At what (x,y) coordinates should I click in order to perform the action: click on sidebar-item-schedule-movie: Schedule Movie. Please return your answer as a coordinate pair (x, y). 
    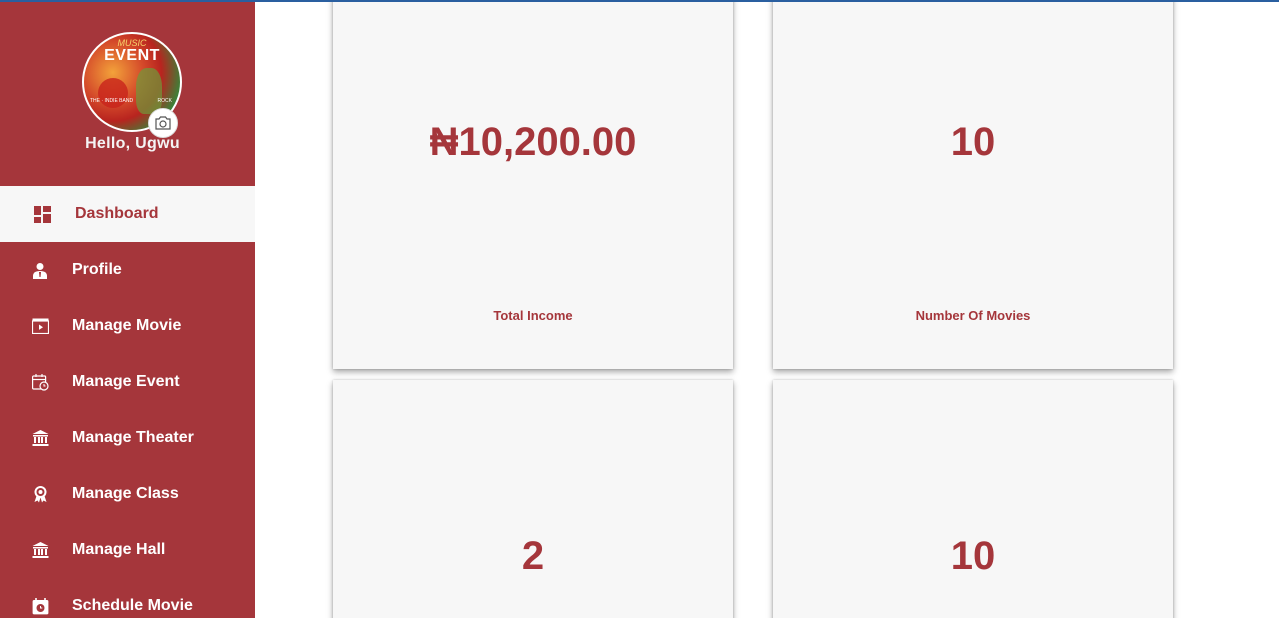
    Looking at the image, I should click on (127, 598).